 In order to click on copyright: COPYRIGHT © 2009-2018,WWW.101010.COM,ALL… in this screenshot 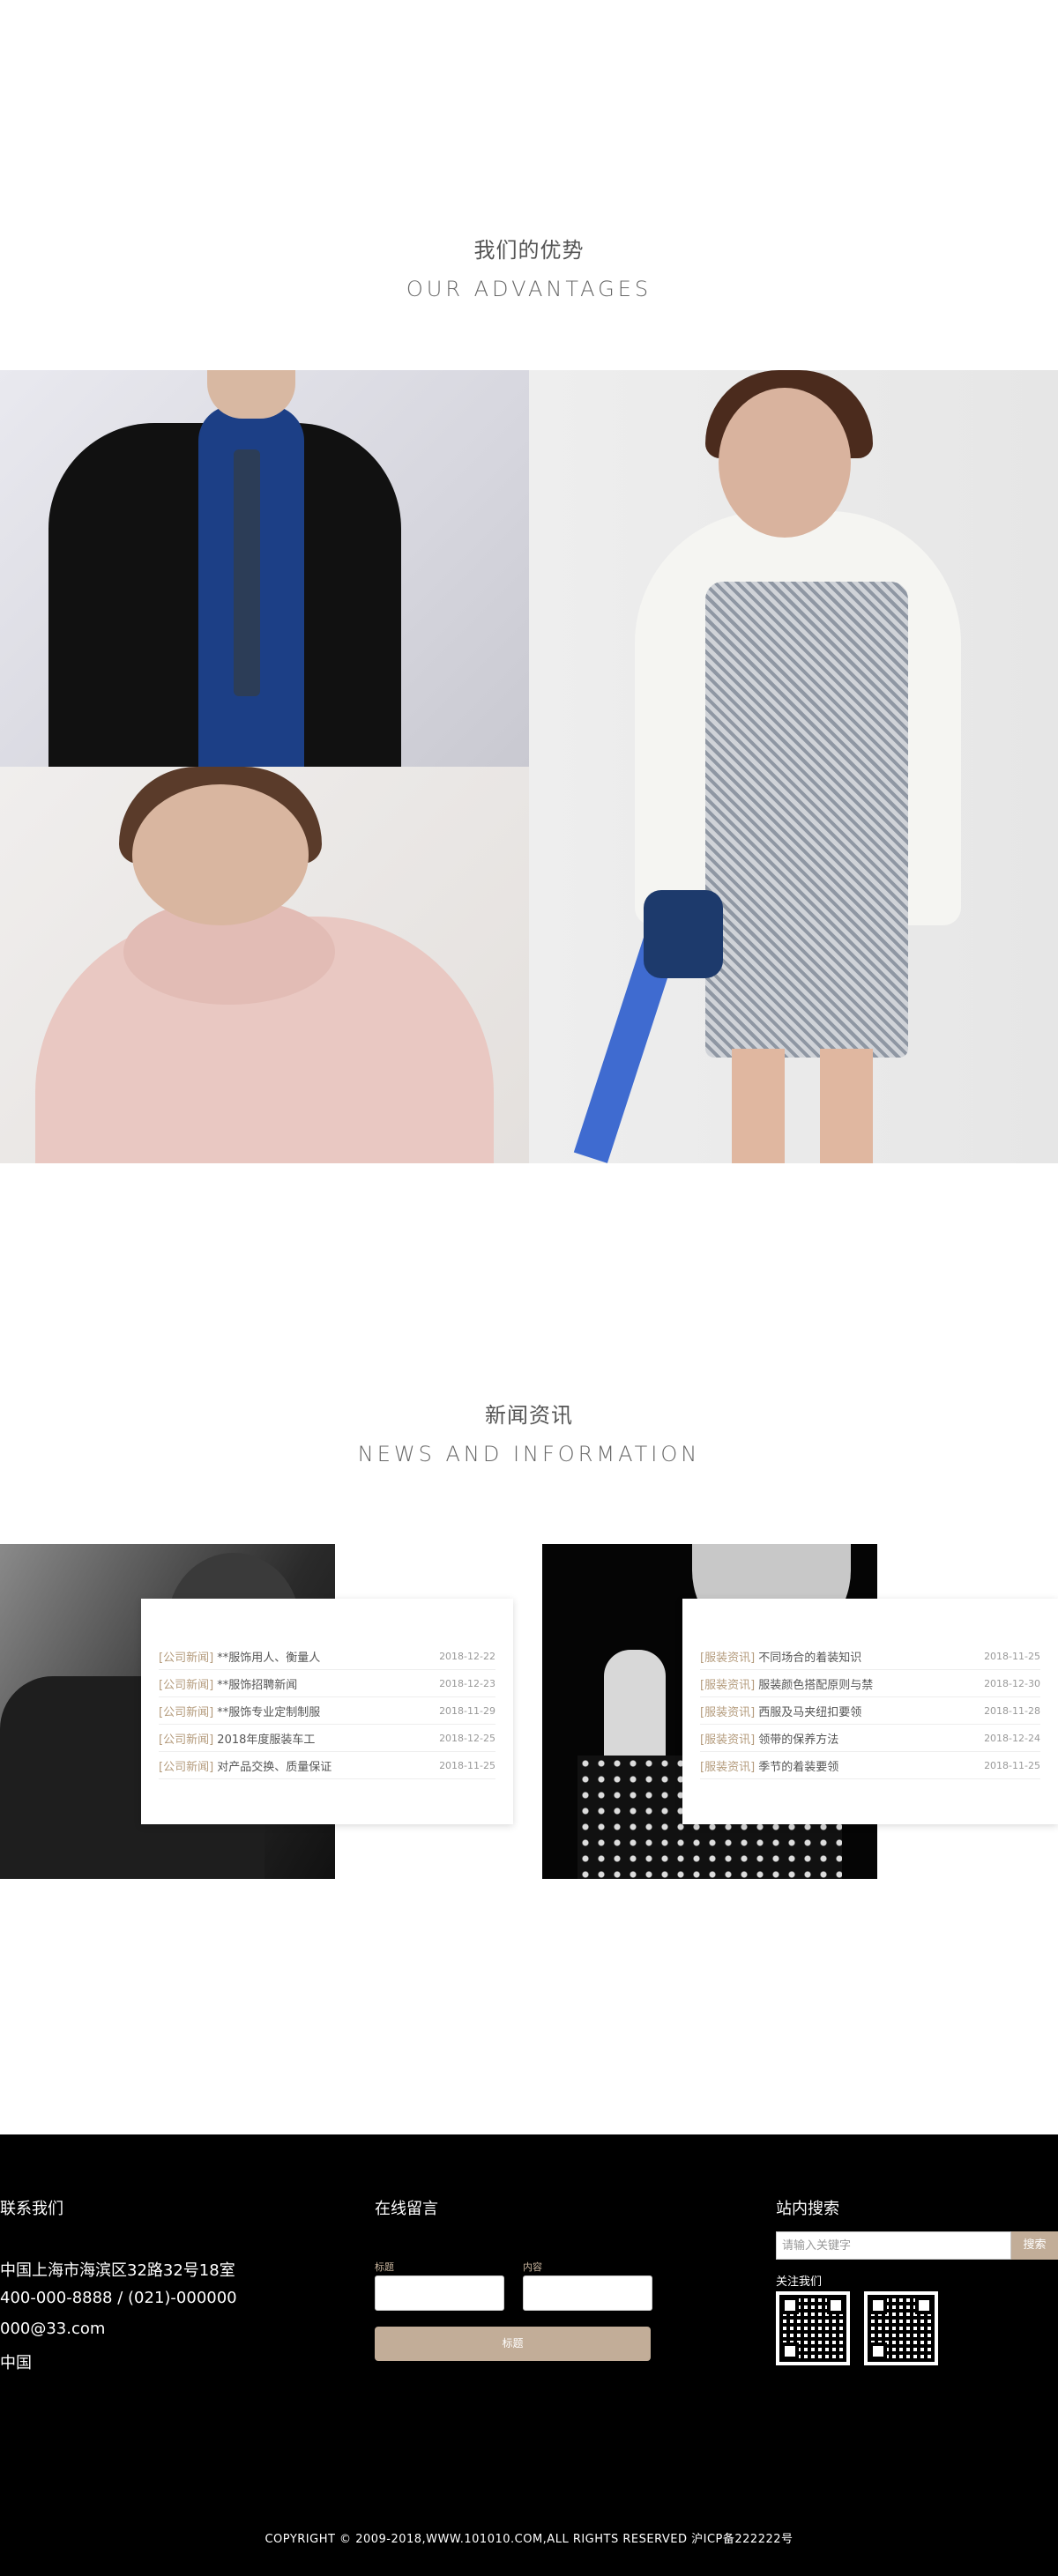, I will do `click(529, 2539)`.